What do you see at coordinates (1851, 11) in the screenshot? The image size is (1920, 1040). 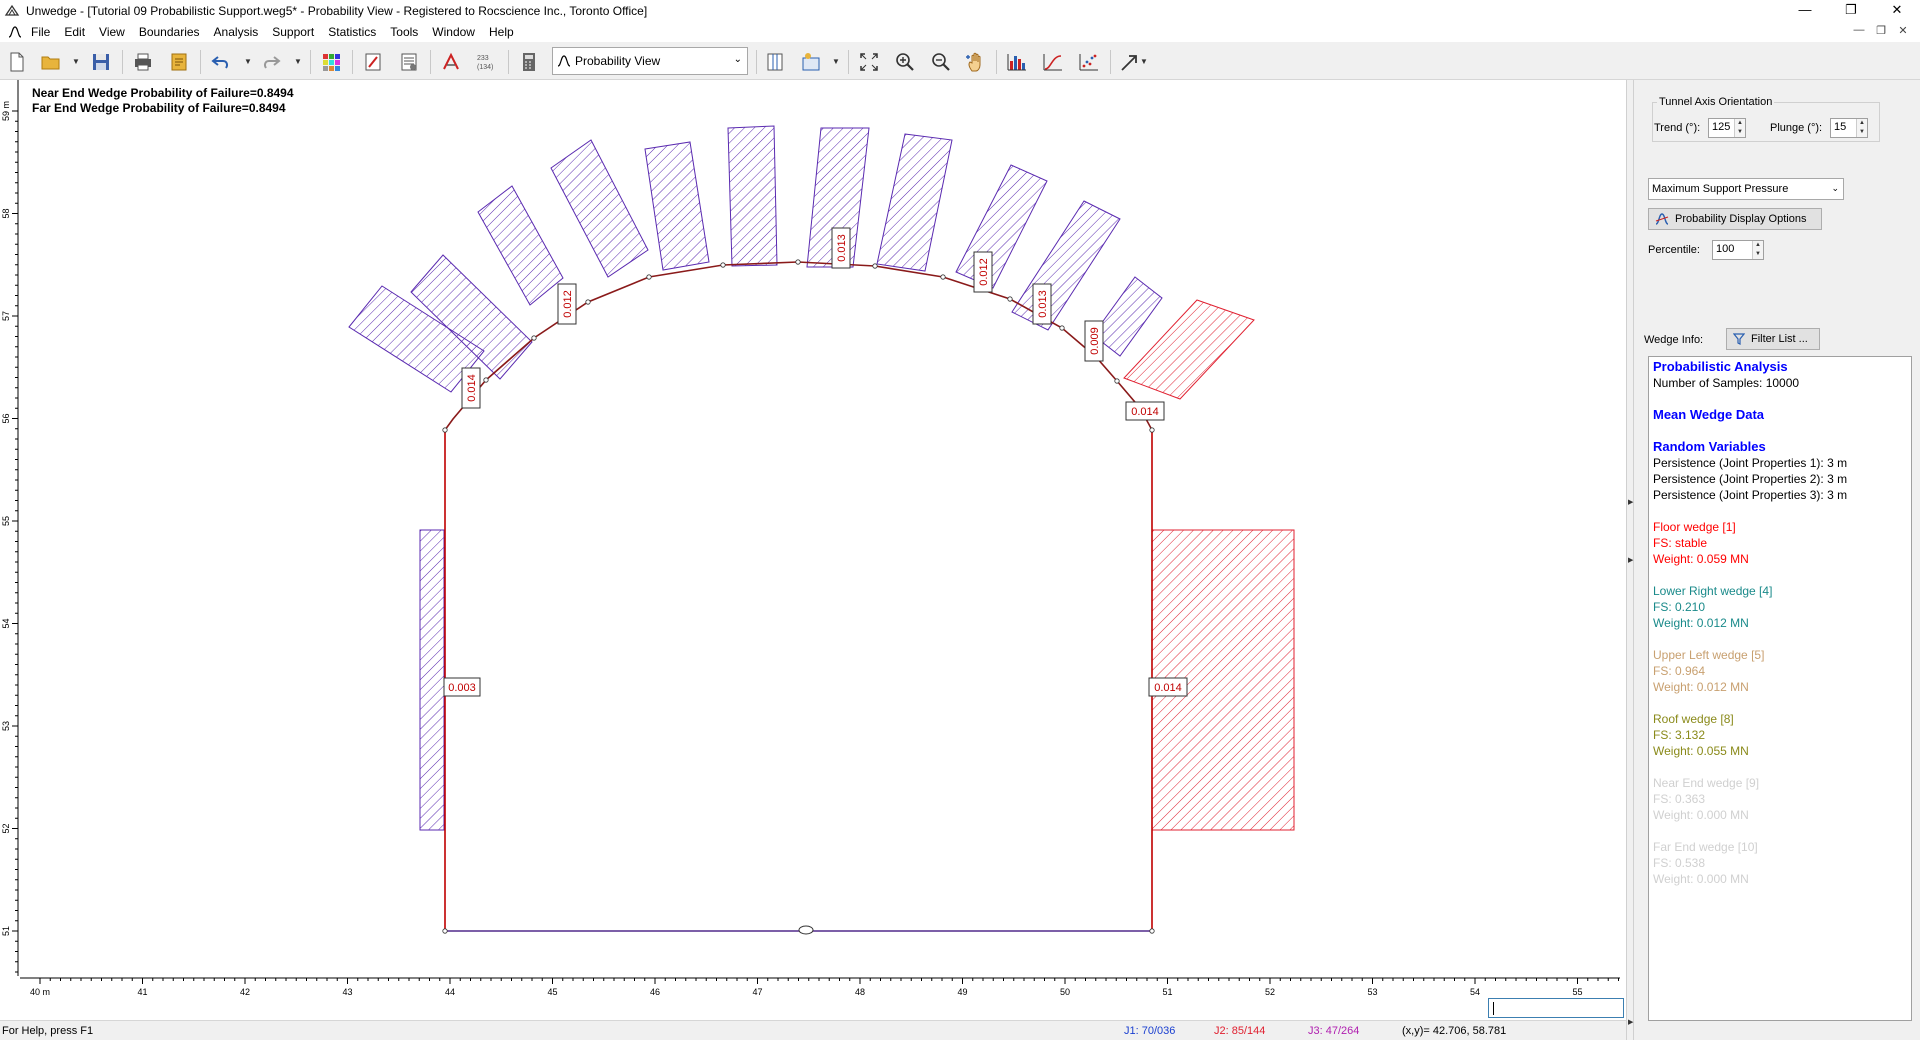 I see `restore-button: ❐` at bounding box center [1851, 11].